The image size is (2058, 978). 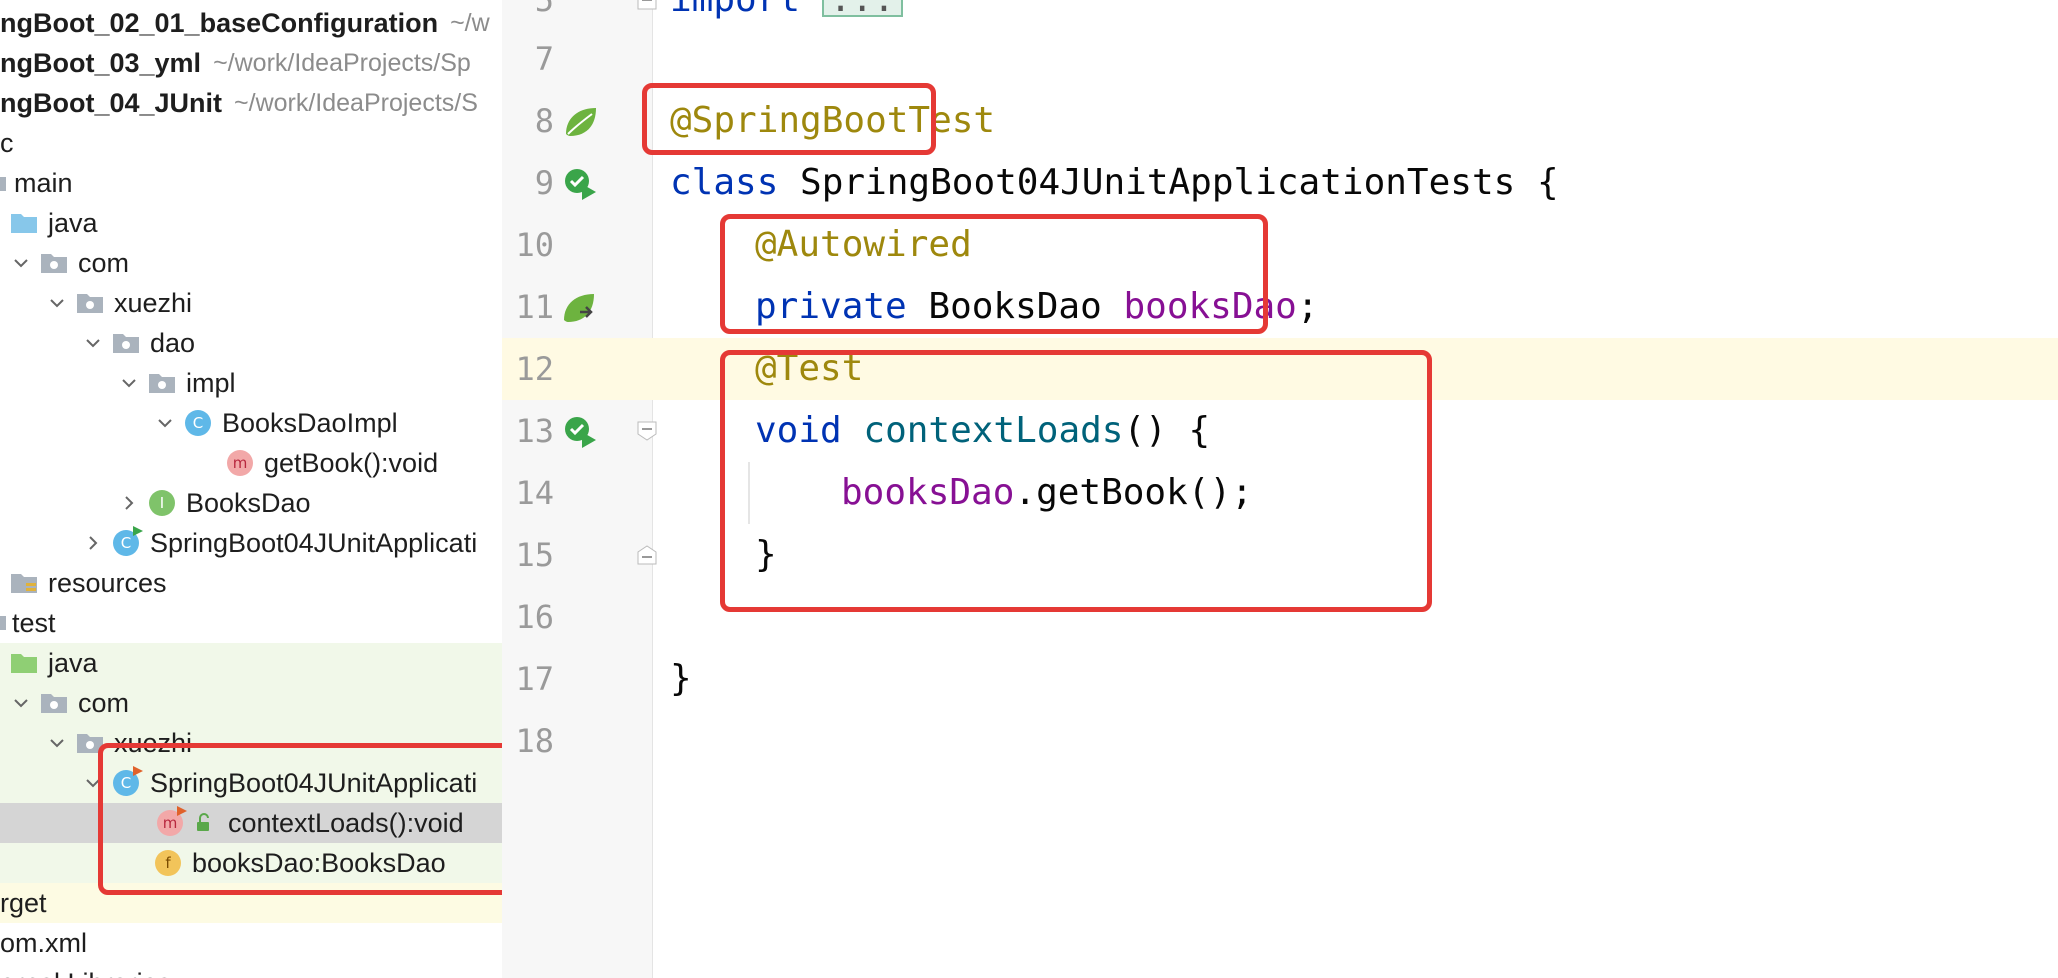 What do you see at coordinates (43, 942) in the screenshot?
I see `tree-node-label: om.xml` at bounding box center [43, 942].